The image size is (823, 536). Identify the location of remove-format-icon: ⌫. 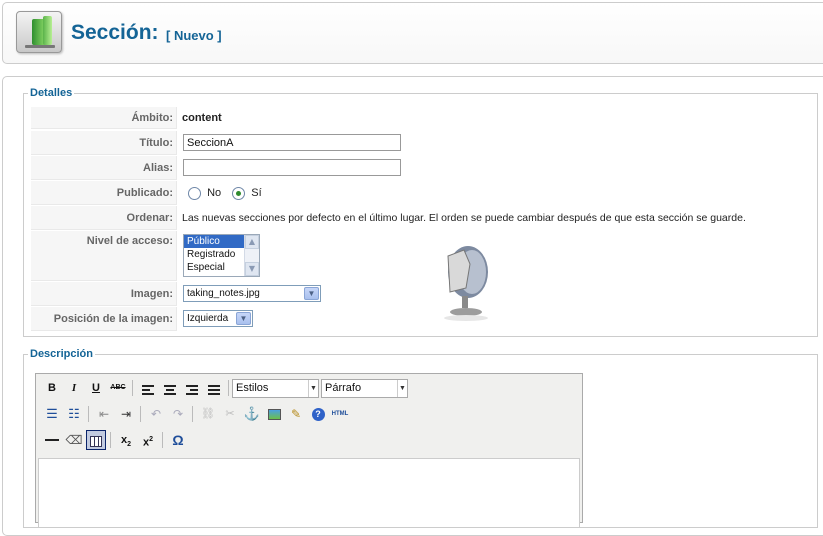
(74, 440).